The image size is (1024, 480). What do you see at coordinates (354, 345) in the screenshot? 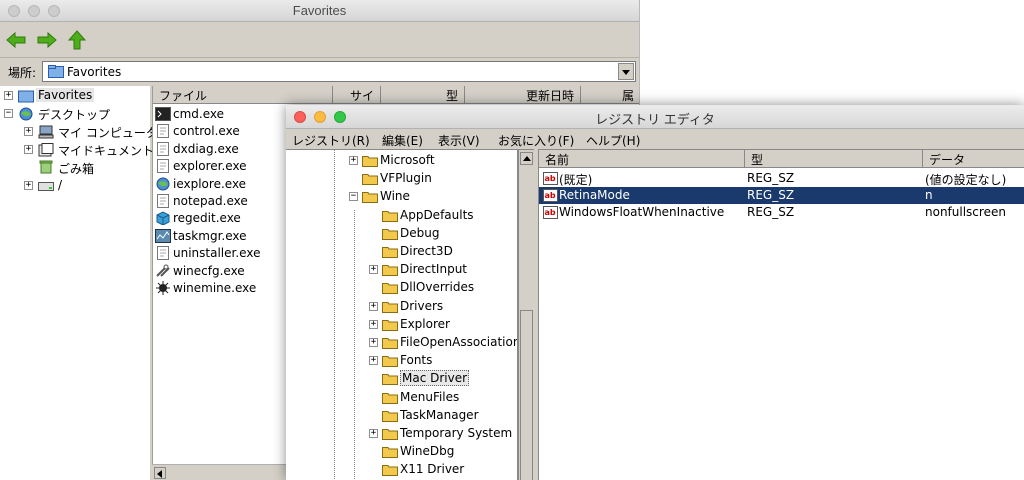
I see `tree-guide-line` at bounding box center [354, 345].